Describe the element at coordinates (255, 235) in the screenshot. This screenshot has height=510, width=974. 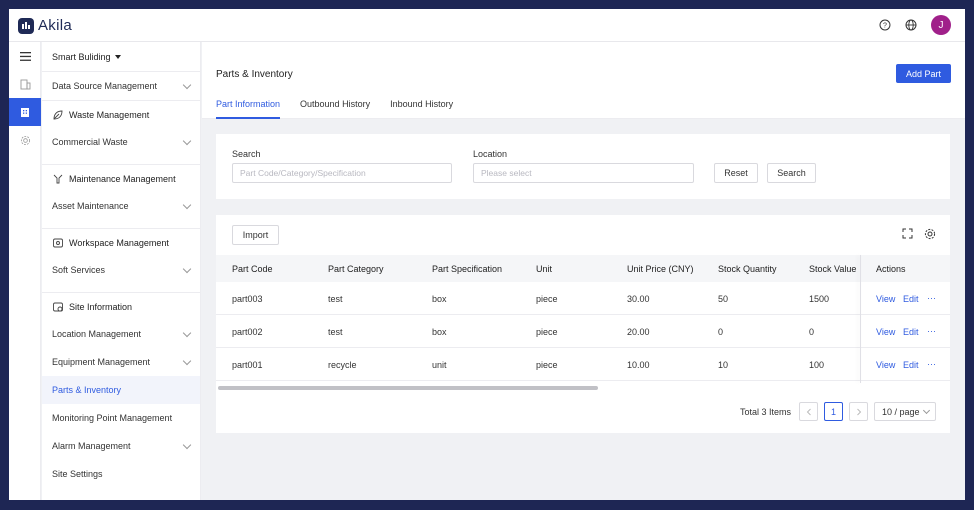
I see `import-button: Import` at that location.